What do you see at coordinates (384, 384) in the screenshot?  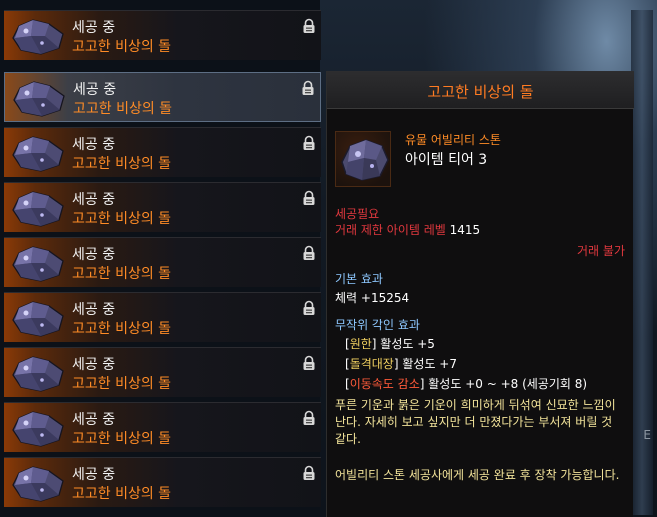 I see `engraving-name: 이동속도 감소` at bounding box center [384, 384].